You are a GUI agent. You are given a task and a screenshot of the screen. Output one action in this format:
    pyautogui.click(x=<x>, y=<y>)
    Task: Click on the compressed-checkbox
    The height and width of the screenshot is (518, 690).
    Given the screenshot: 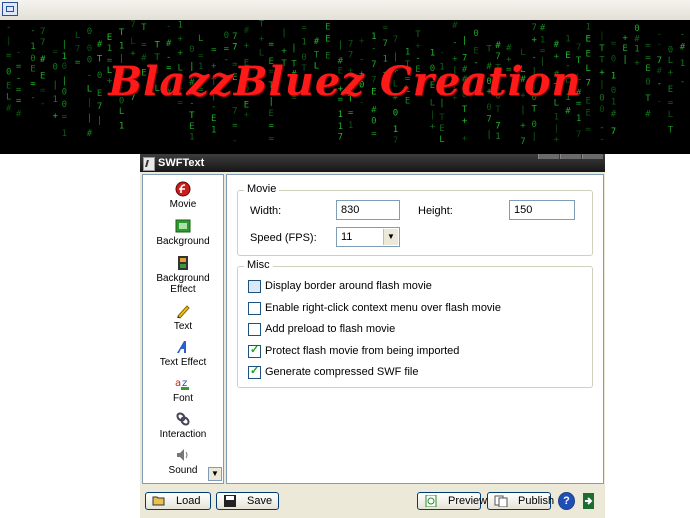 What is the action you would take?
    pyautogui.click(x=254, y=371)
    